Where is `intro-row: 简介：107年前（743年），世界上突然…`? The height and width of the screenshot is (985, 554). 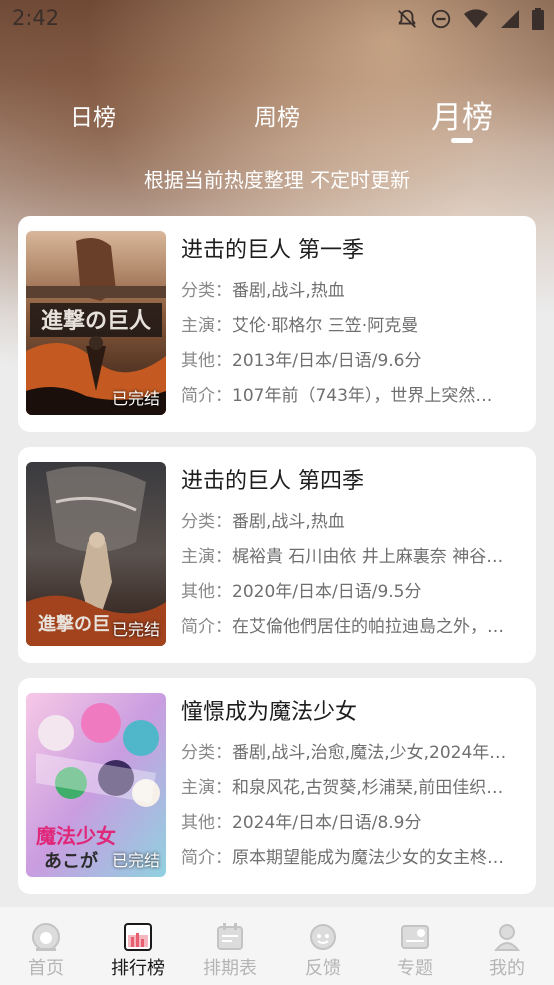
intro-row: 简介：107年前（743年），世界上突然… is located at coordinates (337, 396).